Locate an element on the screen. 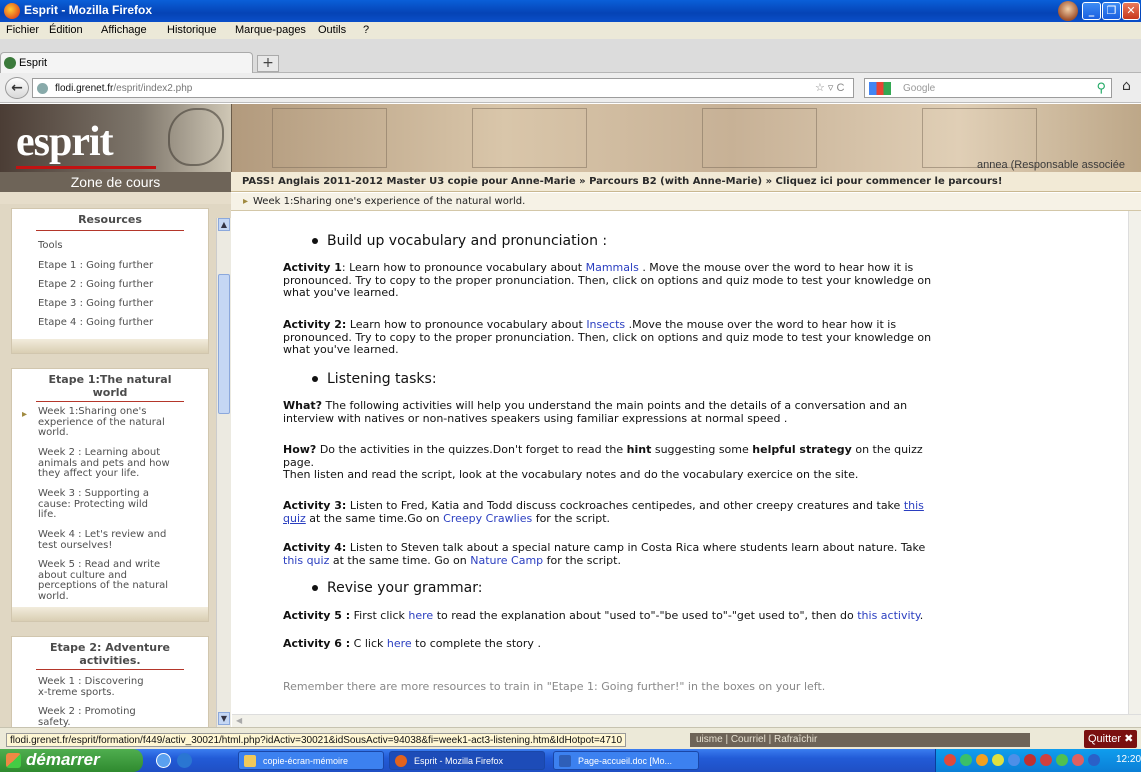 This screenshot has height=772, width=1141. horizontal-scrollbar: ◀ is located at coordinates (686, 720).